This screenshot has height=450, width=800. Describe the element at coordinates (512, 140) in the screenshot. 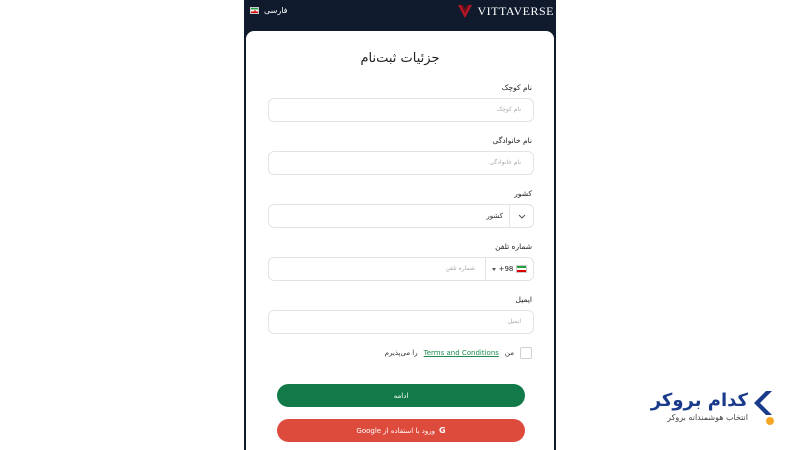

I see `last-name-label: نام خانوادگی` at that location.